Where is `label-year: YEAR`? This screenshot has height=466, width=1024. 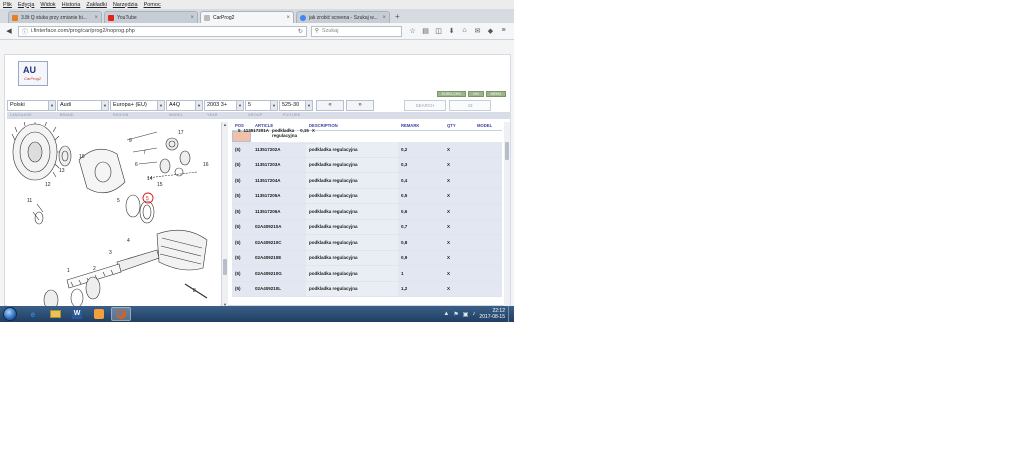 label-year: YEAR is located at coordinates (212, 115).